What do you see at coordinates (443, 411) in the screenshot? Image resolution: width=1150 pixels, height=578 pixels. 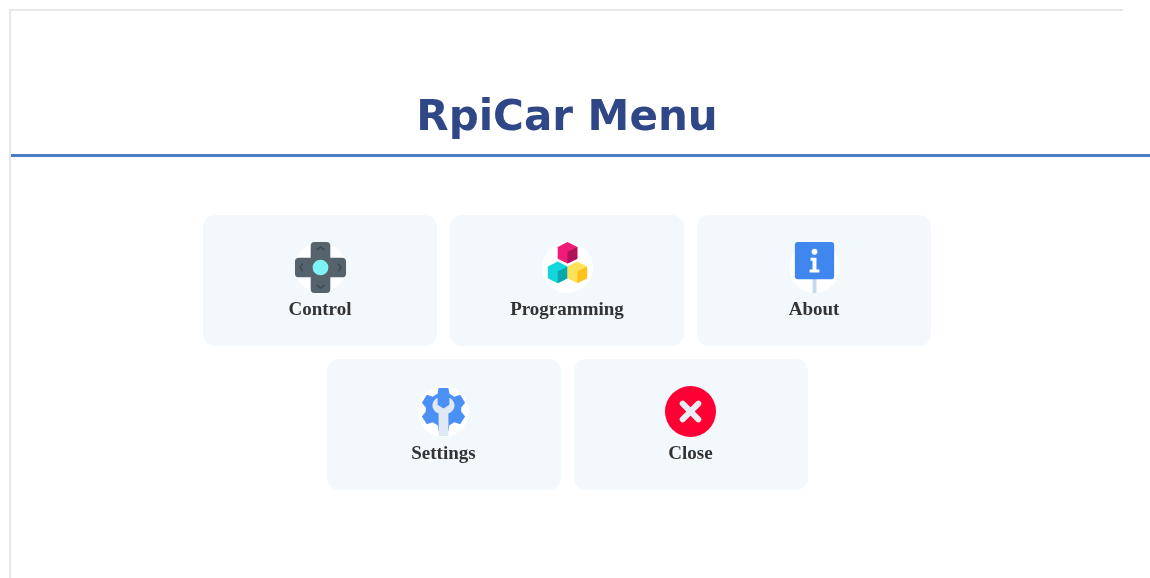 I see `wrench-gear-icon` at bounding box center [443, 411].